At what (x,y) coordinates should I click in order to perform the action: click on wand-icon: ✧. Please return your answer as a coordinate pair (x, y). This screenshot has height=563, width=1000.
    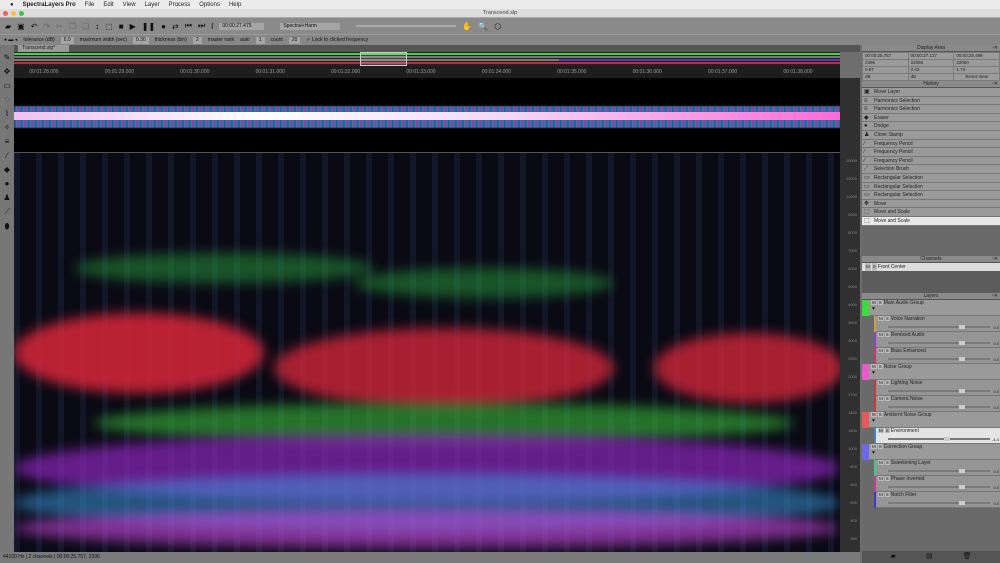
    Looking at the image, I should click on (7, 127).